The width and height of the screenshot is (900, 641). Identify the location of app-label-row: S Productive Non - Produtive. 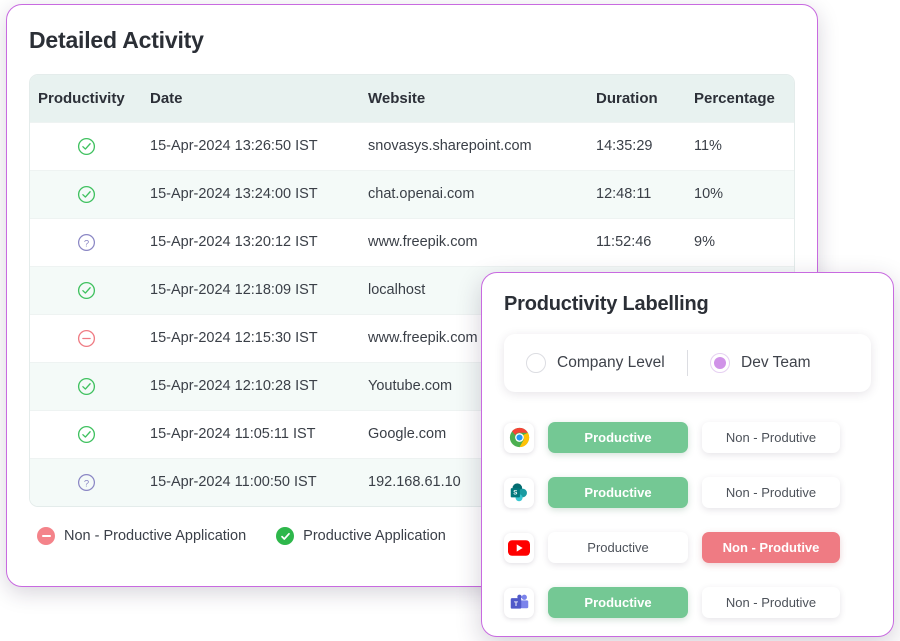
(687, 492).